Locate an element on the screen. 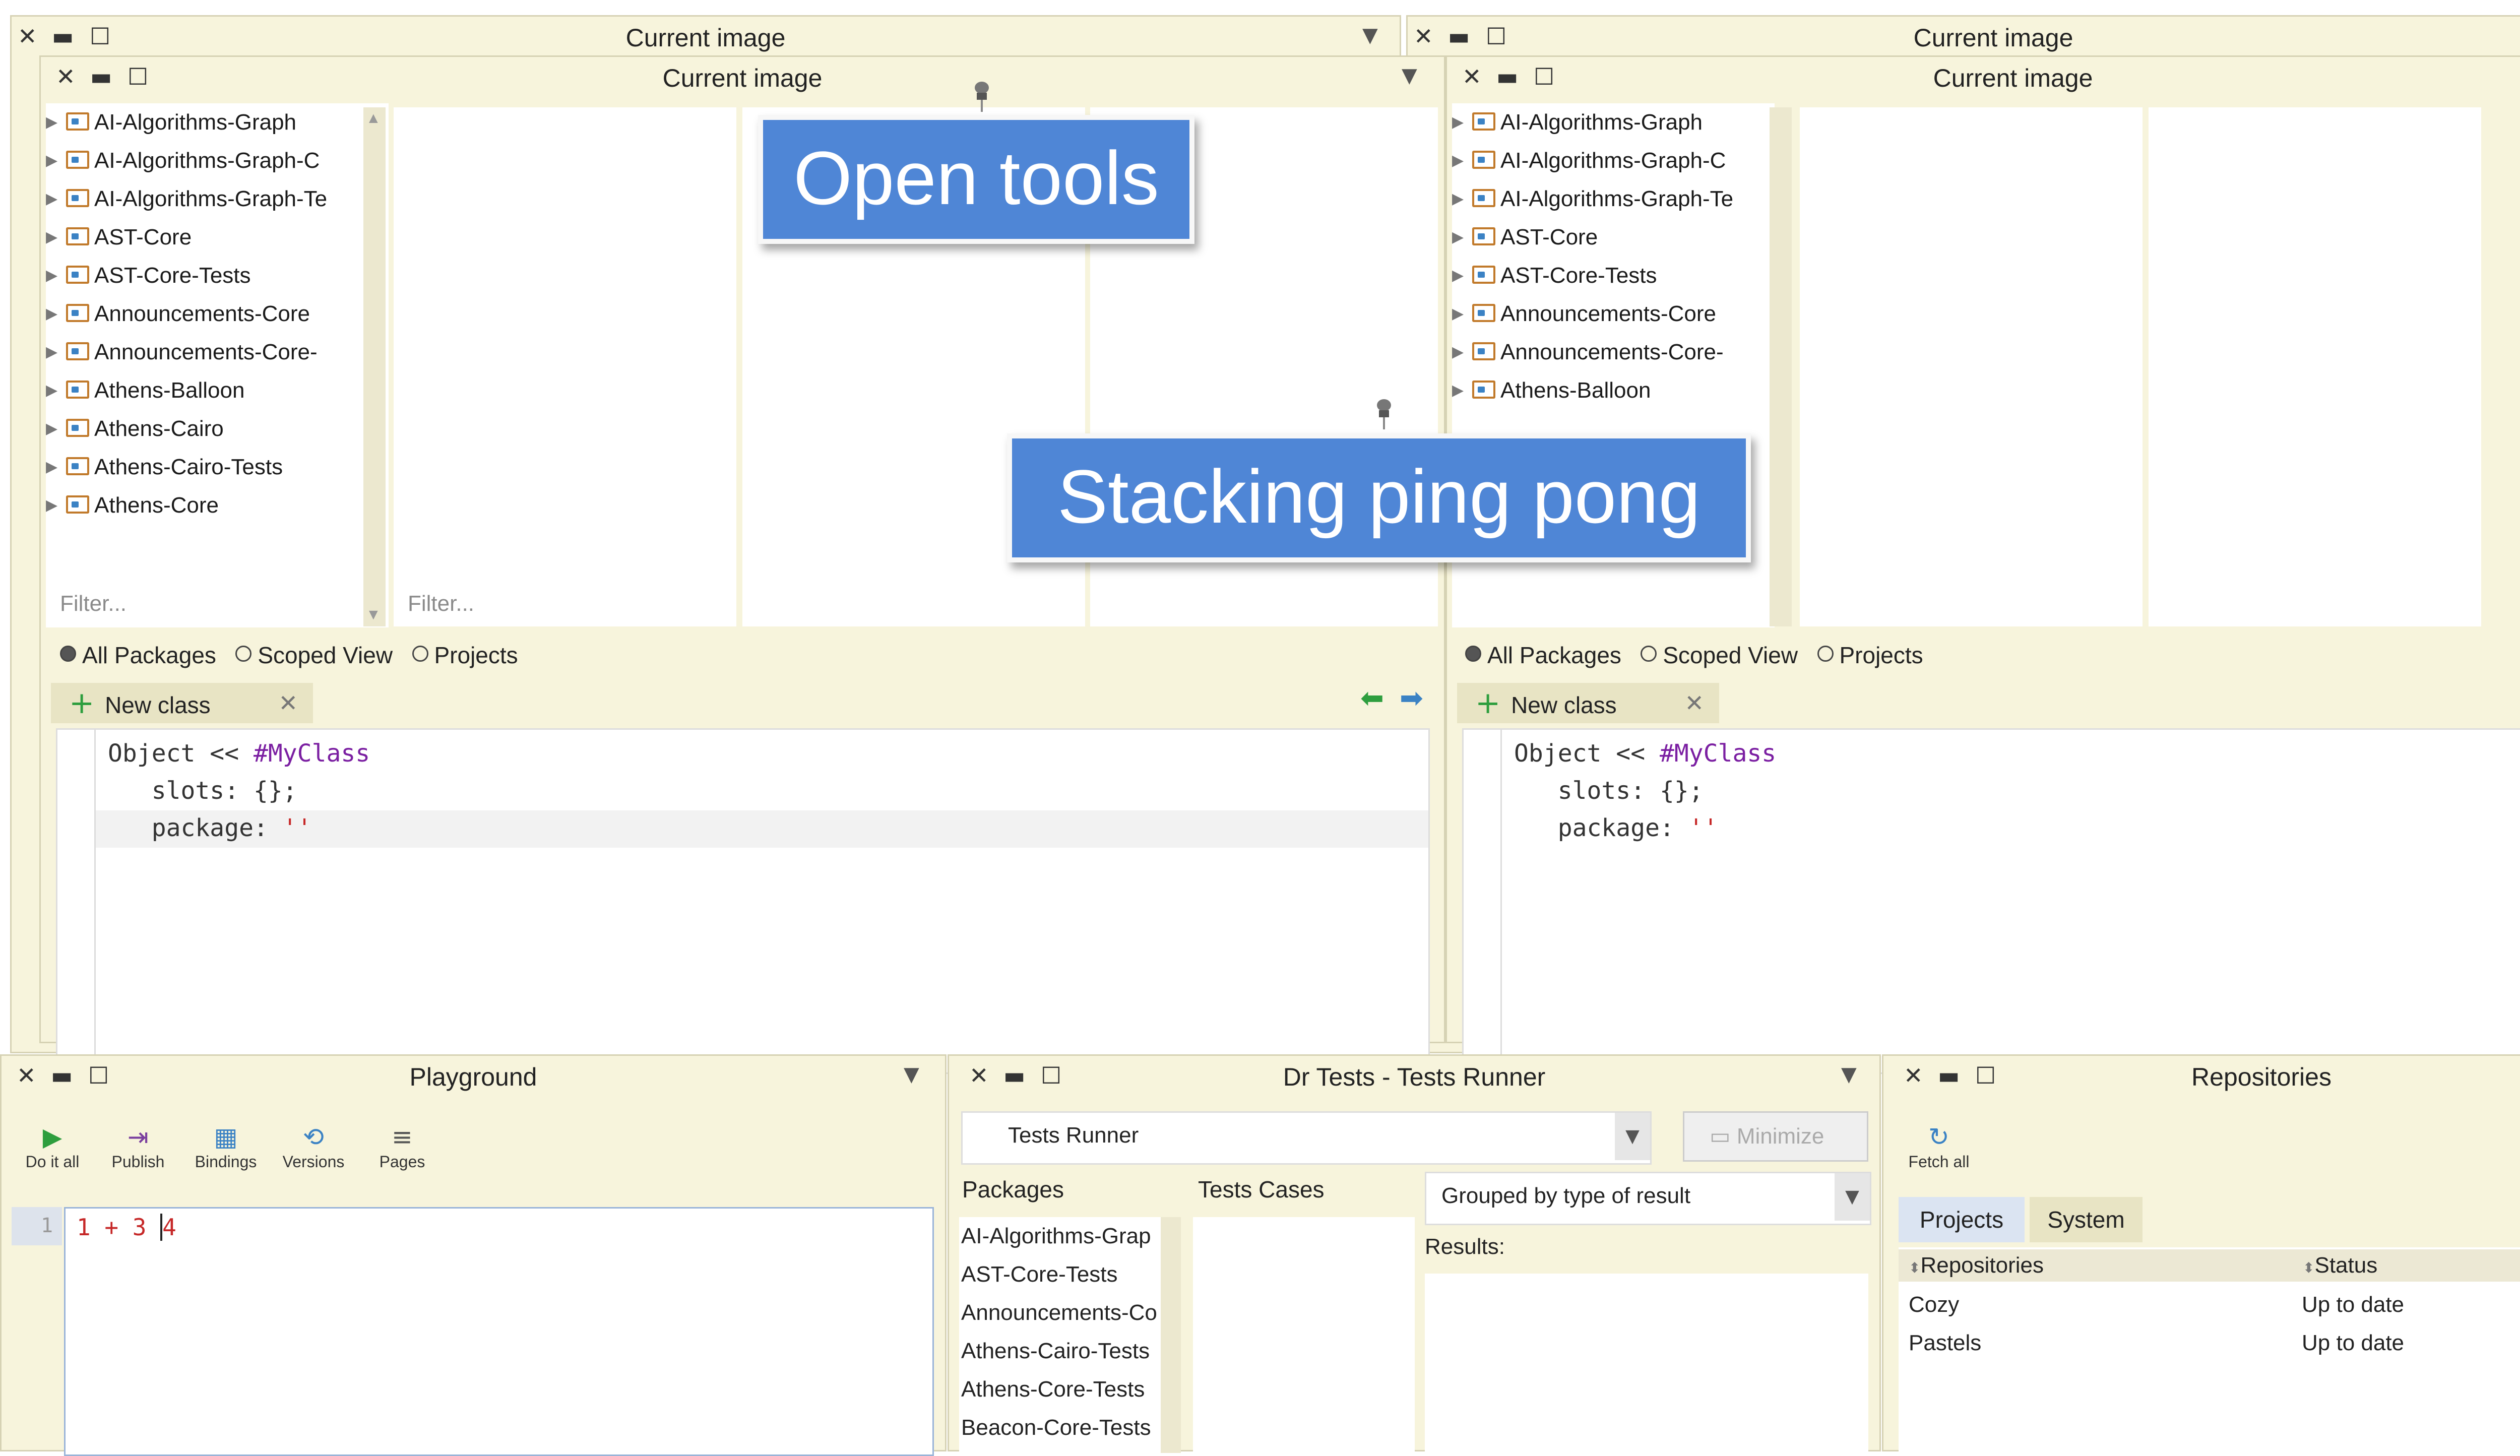 The width and height of the screenshot is (2520, 1456). outer-titlebar-left: ✕ ▬ ☐ Current image ▼ is located at coordinates (706, 37).